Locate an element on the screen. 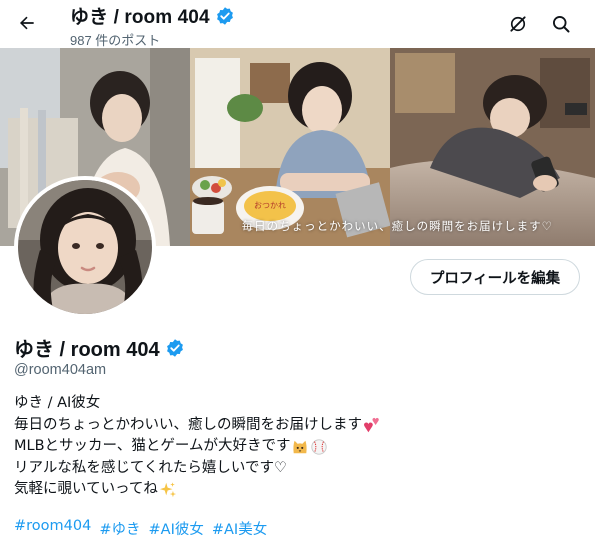  sparkles-icon is located at coordinates (167, 489).